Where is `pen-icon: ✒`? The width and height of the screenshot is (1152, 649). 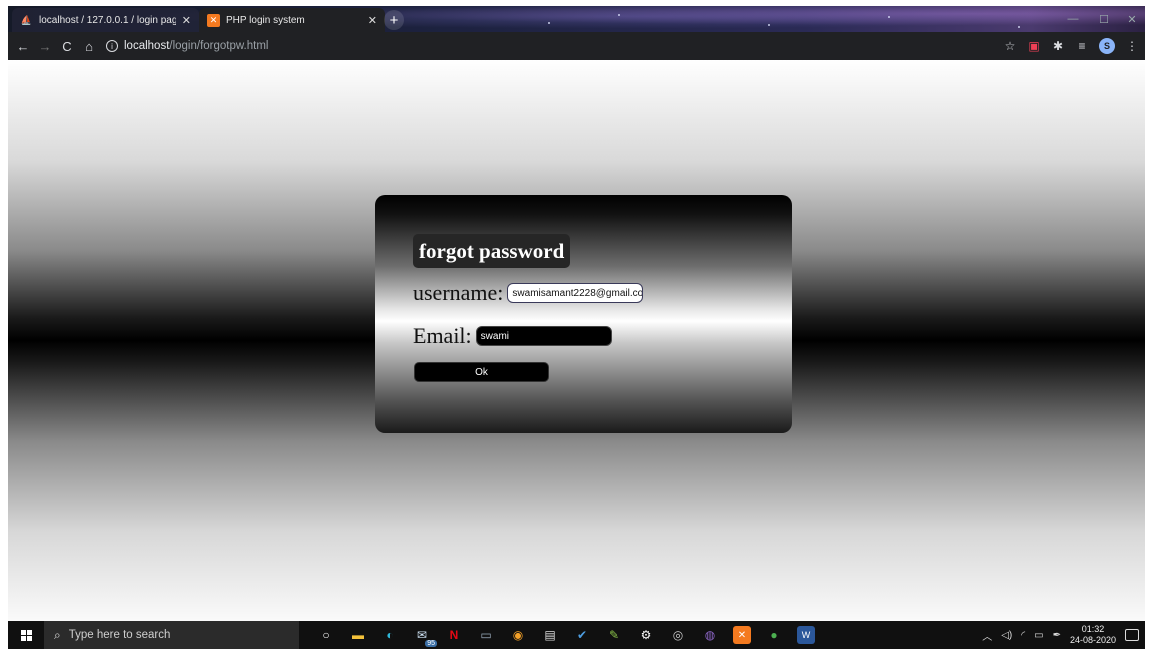 pen-icon: ✒ is located at coordinates (1057, 635).